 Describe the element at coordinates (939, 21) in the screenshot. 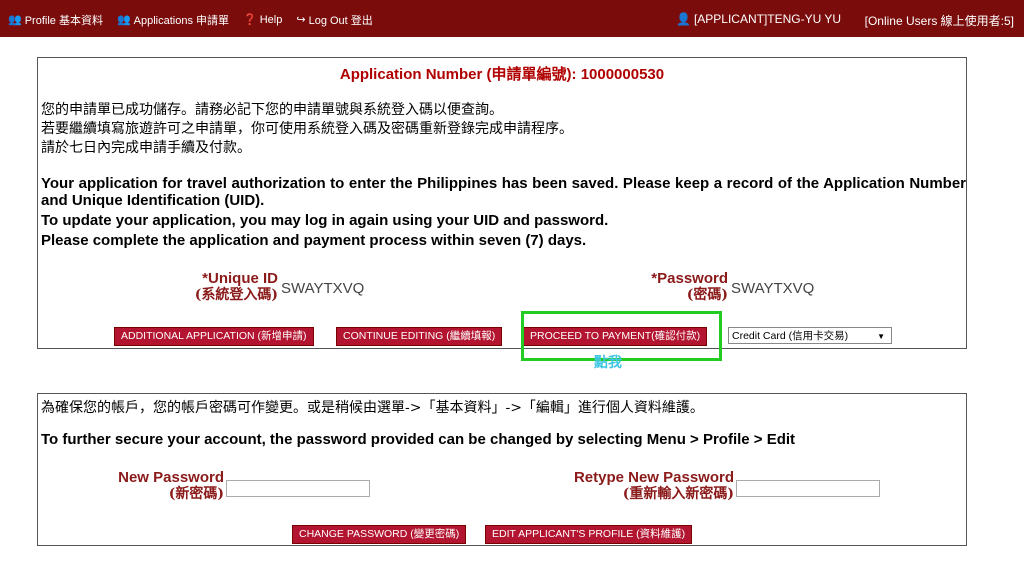

I see `online-users-count: [Online Users 線上使用者:5]` at that location.